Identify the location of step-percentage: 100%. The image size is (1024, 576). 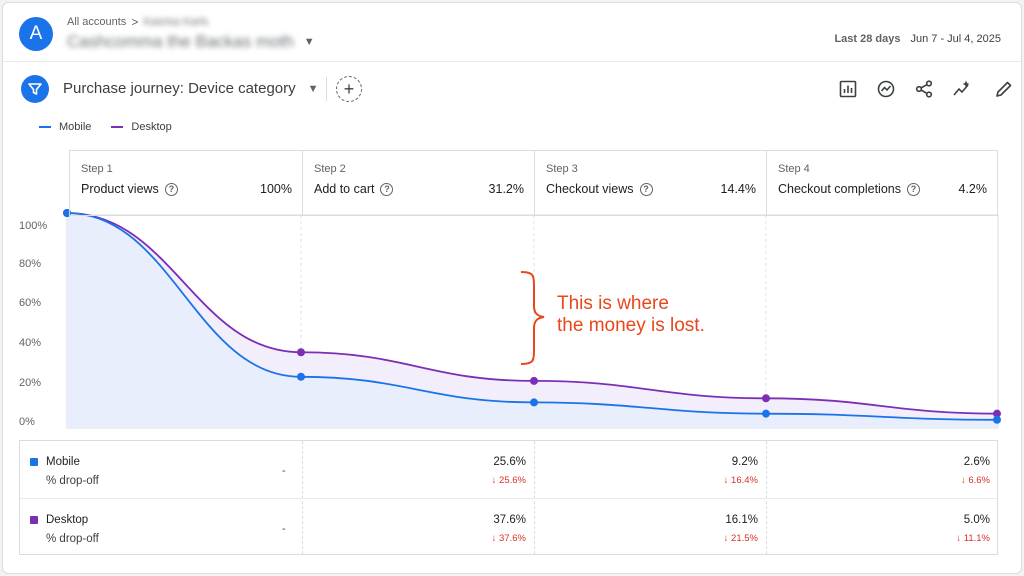
(276, 189).